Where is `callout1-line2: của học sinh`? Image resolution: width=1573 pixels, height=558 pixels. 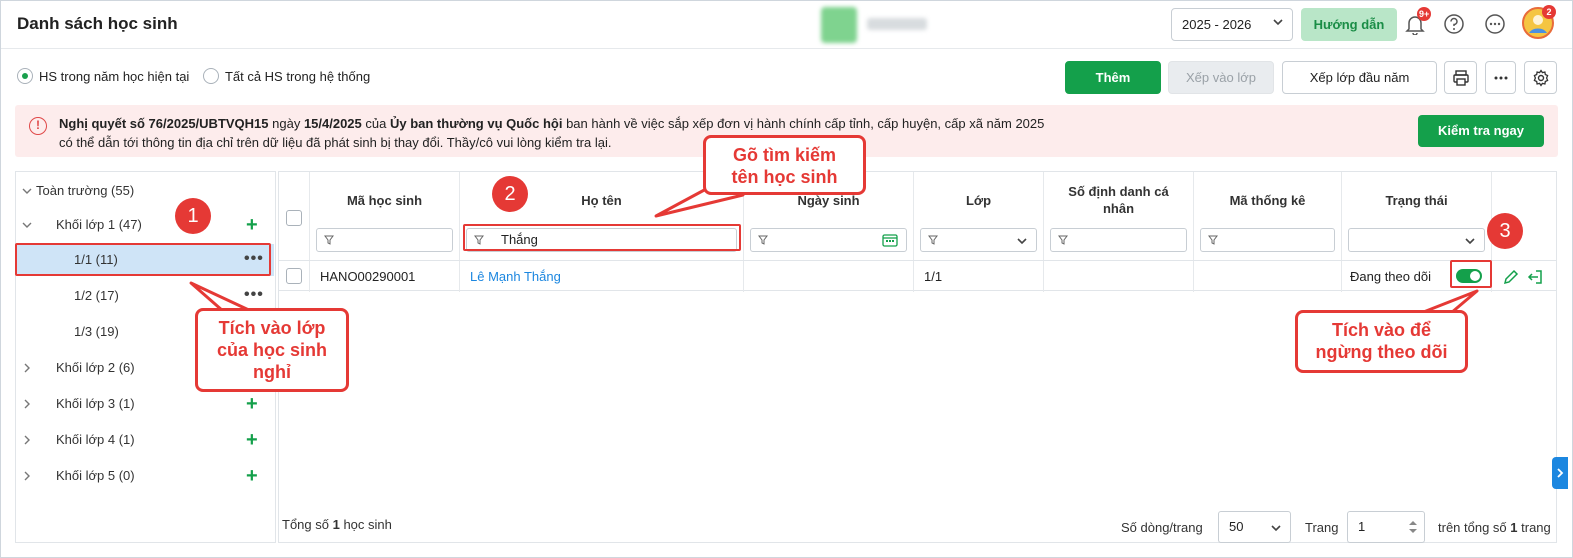
callout1-line2: của học sinh is located at coordinates (272, 350).